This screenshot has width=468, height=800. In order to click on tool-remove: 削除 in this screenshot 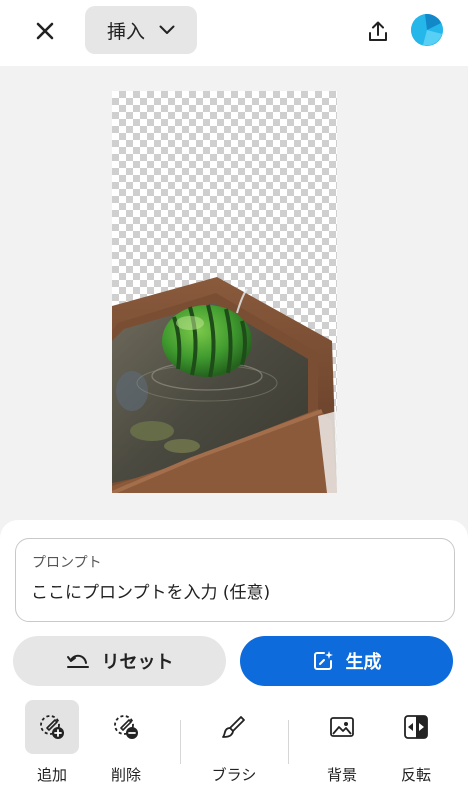, I will do `click(126, 743)`.